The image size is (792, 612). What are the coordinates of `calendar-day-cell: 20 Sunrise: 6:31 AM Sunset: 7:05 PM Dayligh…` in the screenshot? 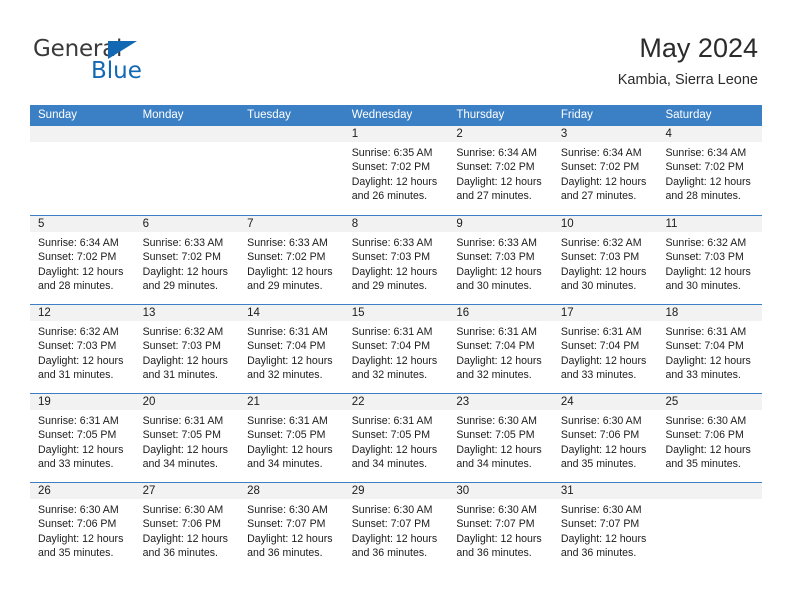 It's located at (187, 438).